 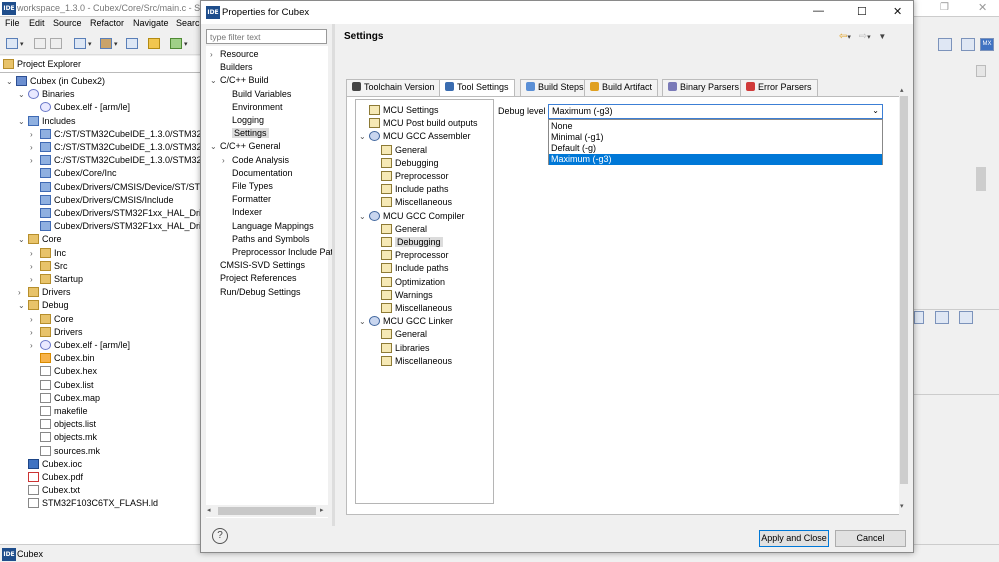 I want to click on explorer-item: ⌄ Cubex (in Cubex2), so click(x=55, y=81).